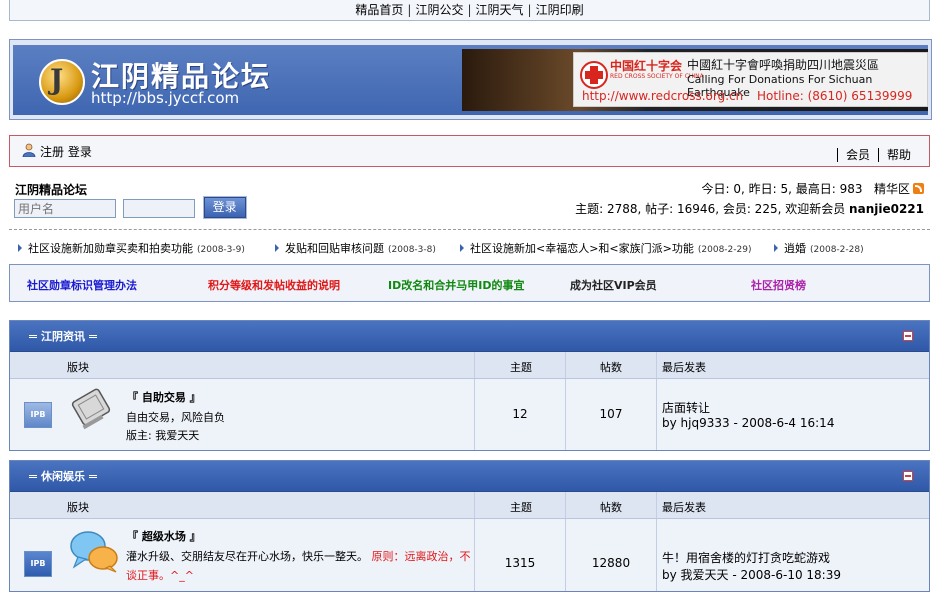  I want to click on banner-headline-cn: 中國紅十字會呼喚捐助四川地震災區, so click(783, 65).